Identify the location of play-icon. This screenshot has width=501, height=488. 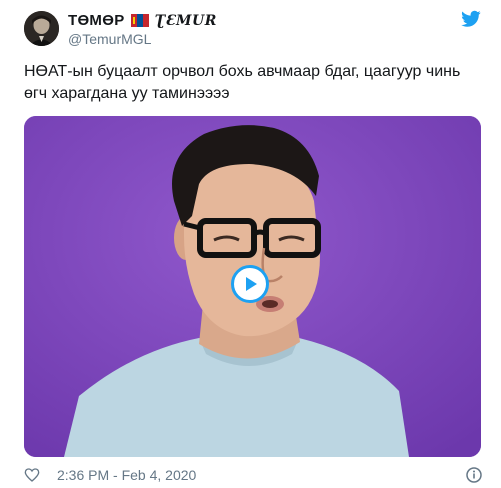
(251, 284).